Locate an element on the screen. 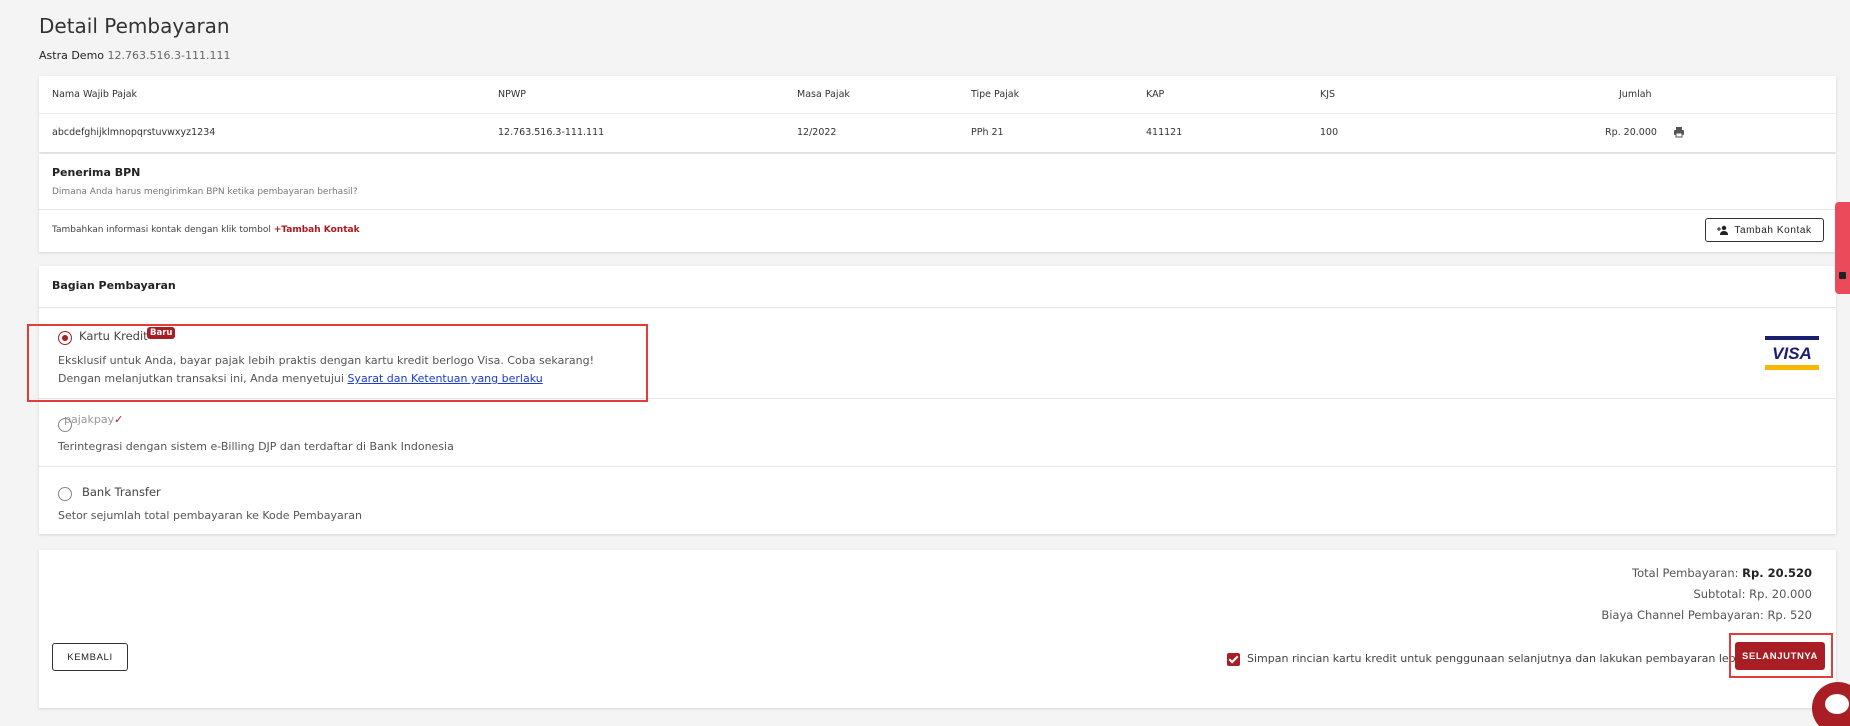  cell-npwp: 12.763.516.3-111.111 is located at coordinates (551, 132).